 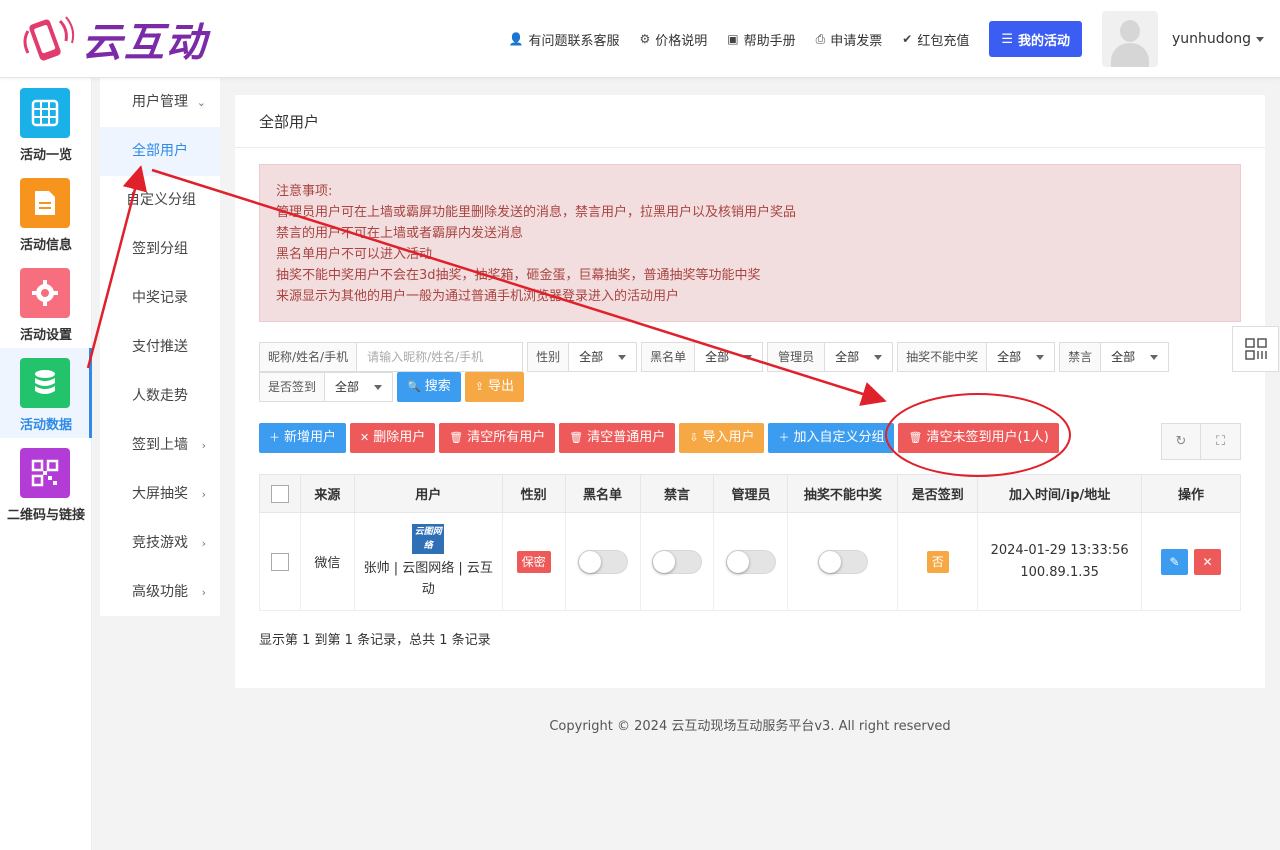 What do you see at coordinates (533, 493) in the screenshot?
I see `col-gender: 性别` at bounding box center [533, 493].